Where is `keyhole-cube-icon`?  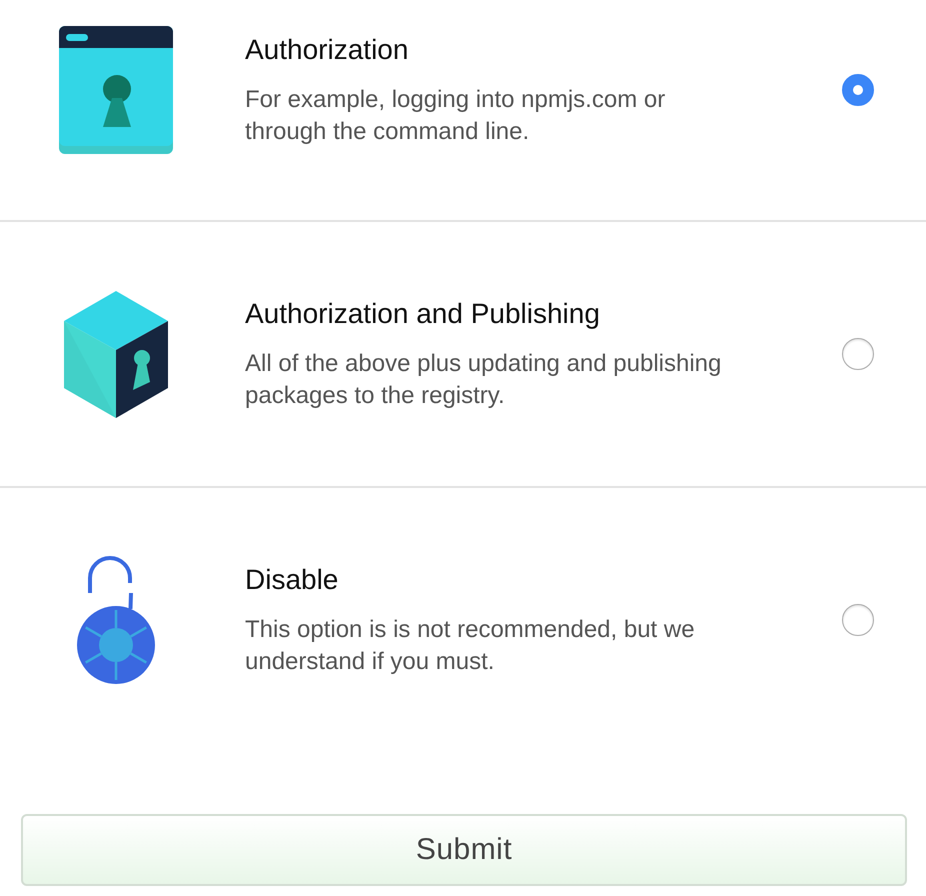
keyhole-cube-icon is located at coordinates (116, 354).